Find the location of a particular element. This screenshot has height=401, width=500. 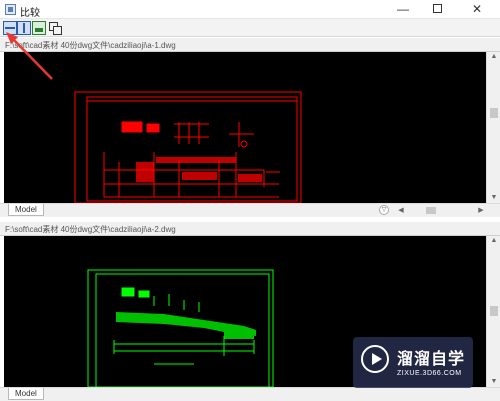

split-vertical-icon is located at coordinates (24, 28).